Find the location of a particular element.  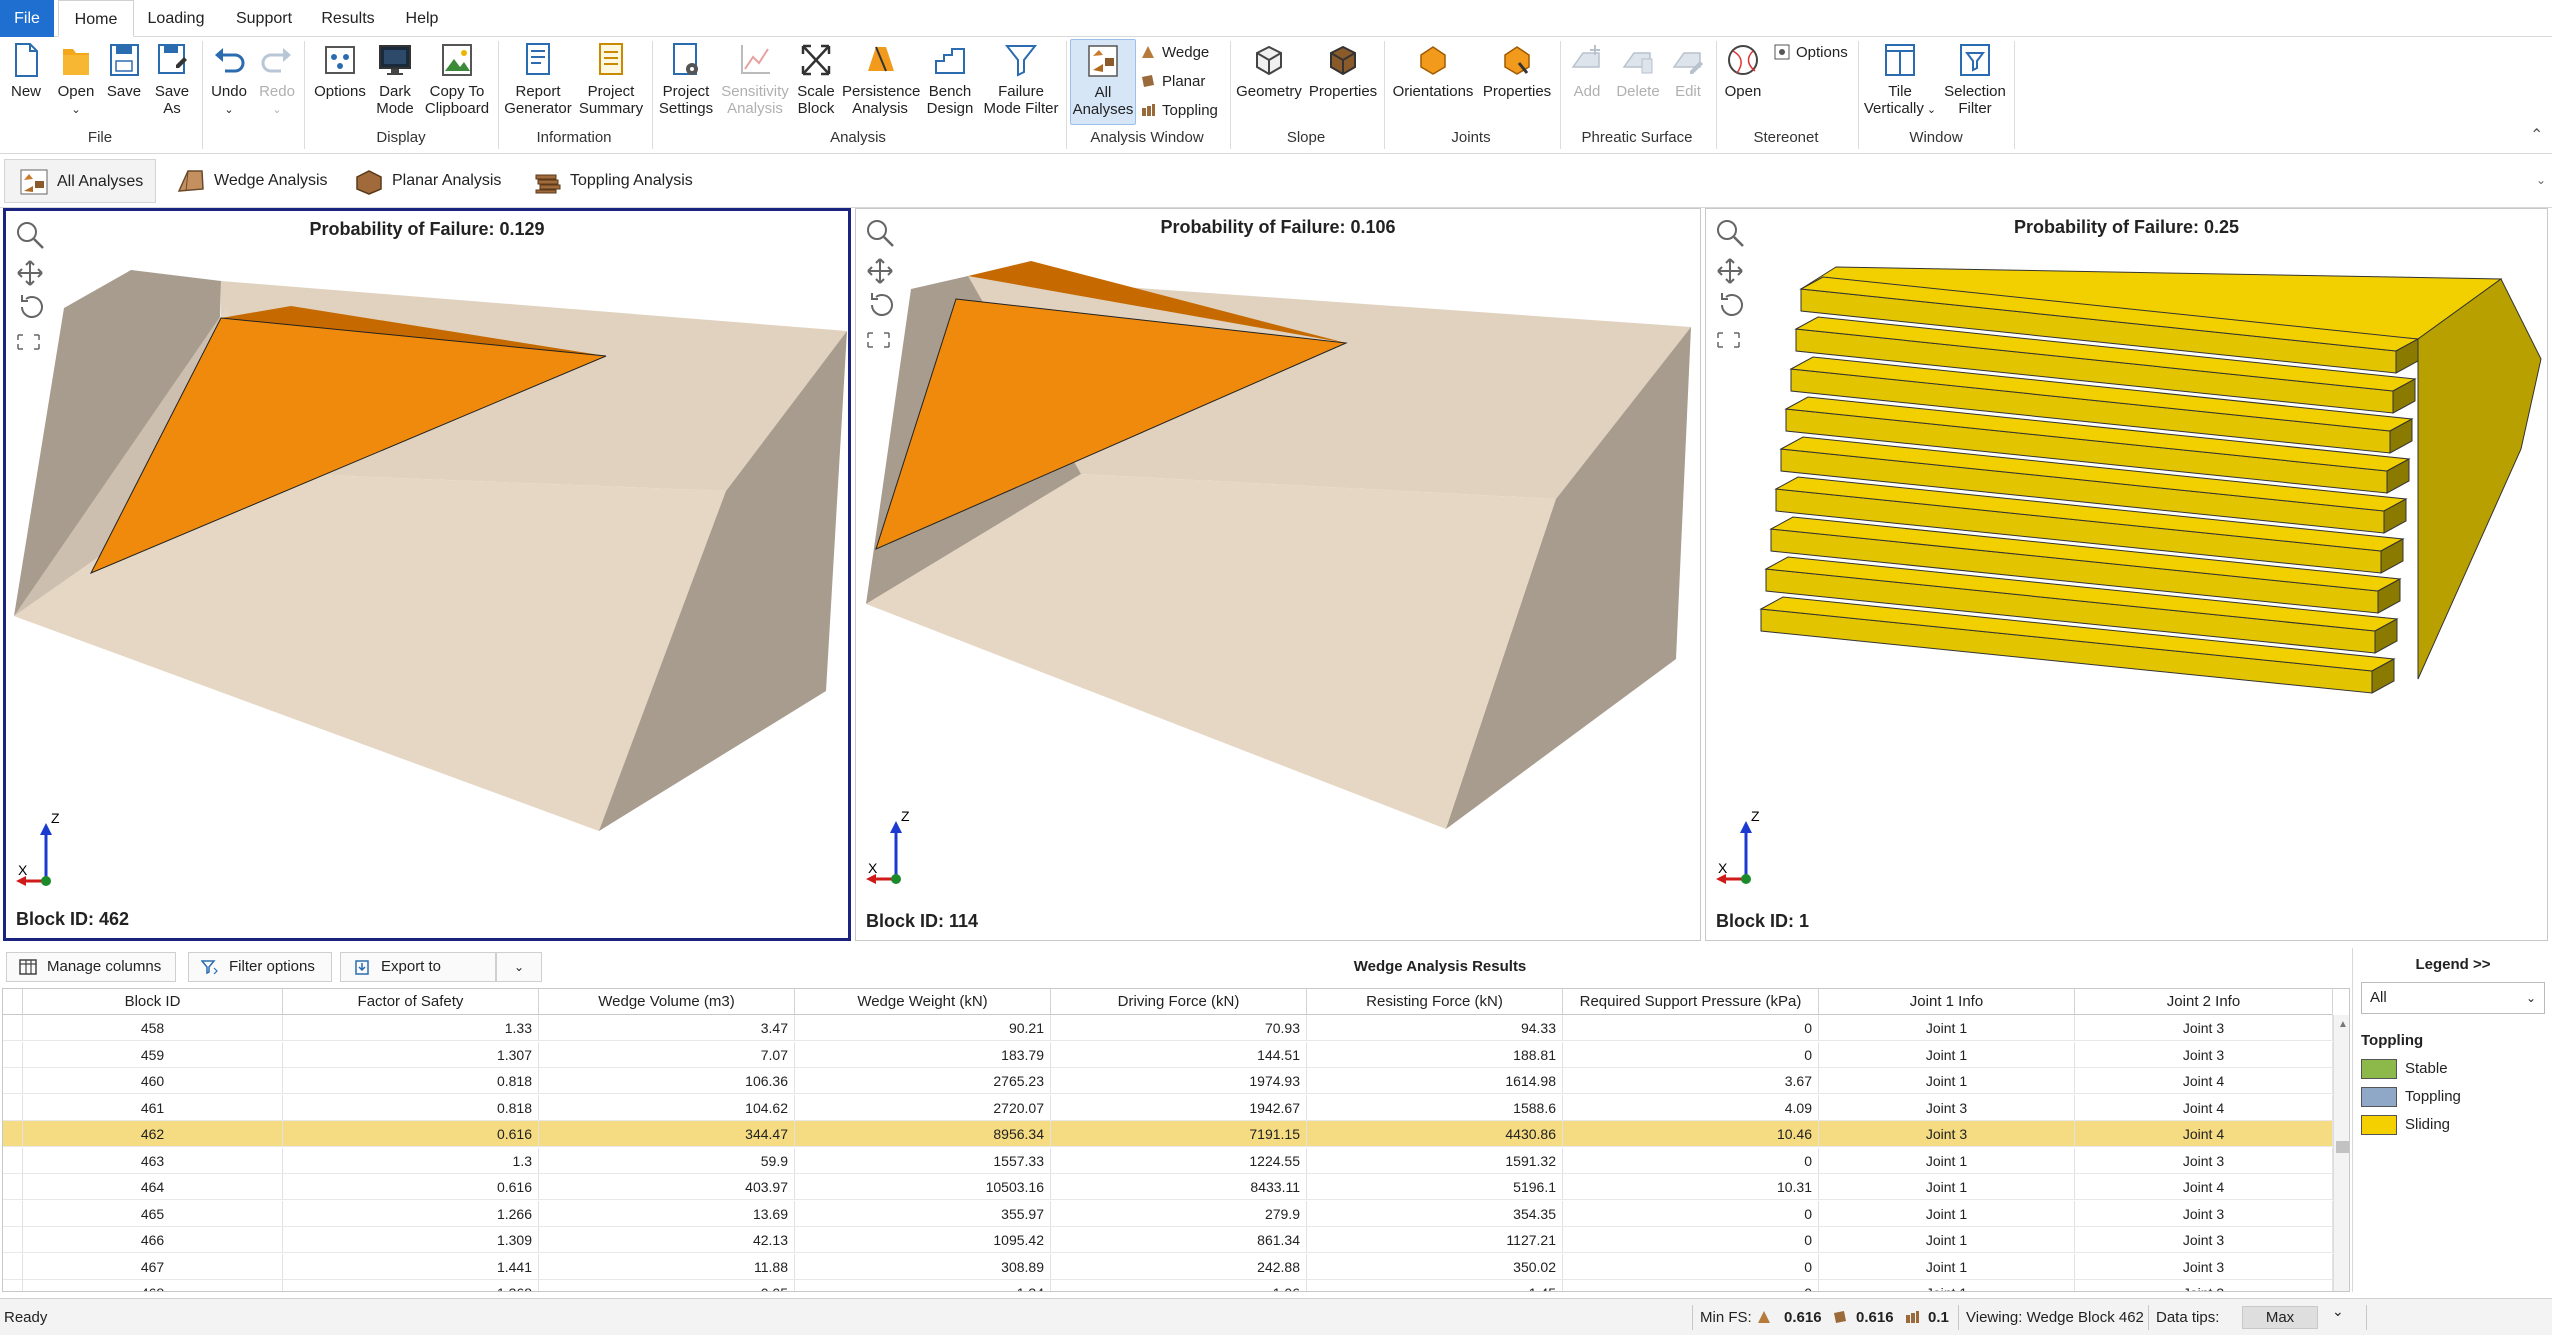

open-button: Open ⌄ is located at coordinates (76, 80).